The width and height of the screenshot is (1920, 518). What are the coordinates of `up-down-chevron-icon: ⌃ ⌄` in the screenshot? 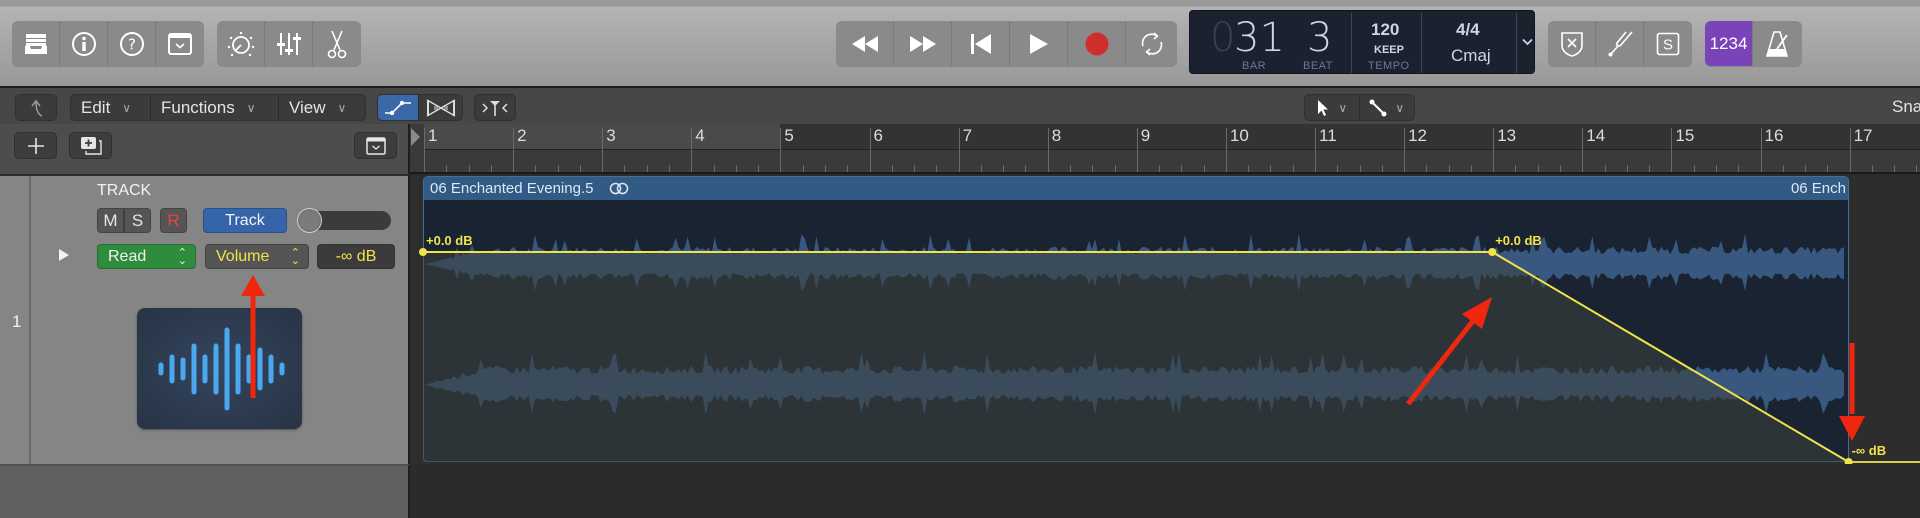 It's located at (295, 256).